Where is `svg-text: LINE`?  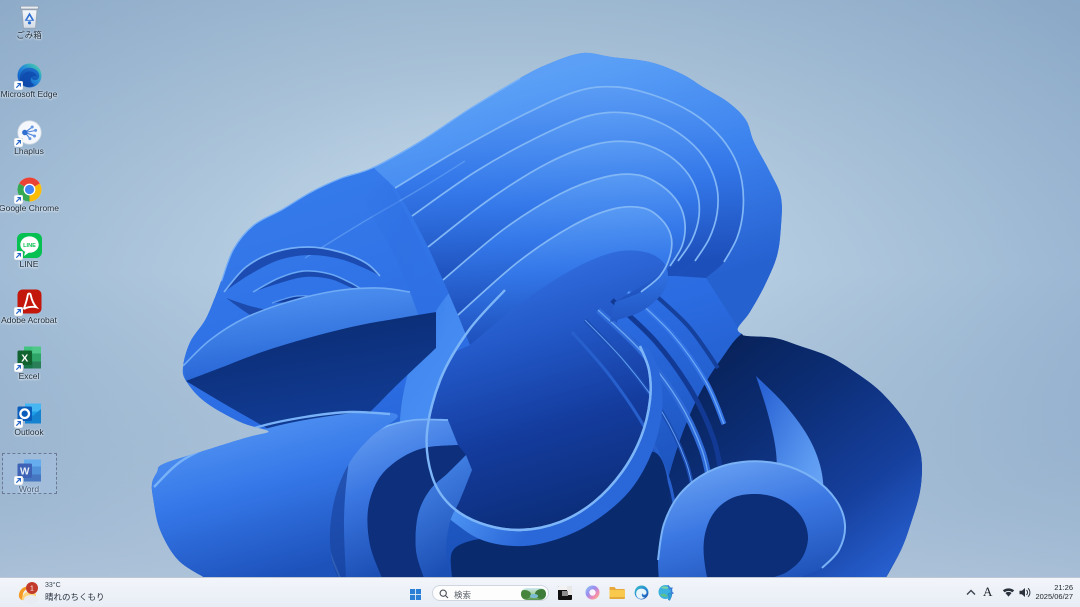 svg-text: LINE is located at coordinates (29, 246).